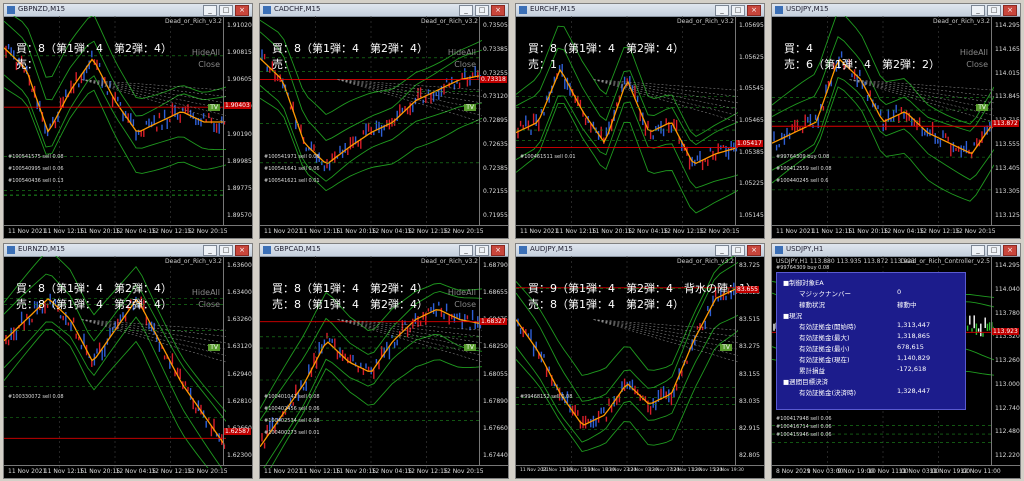 The width and height of the screenshot is (1024, 481). What do you see at coordinates (749, 320) in the screenshot?
I see `price-tick-label: 83.515` at bounding box center [749, 320].